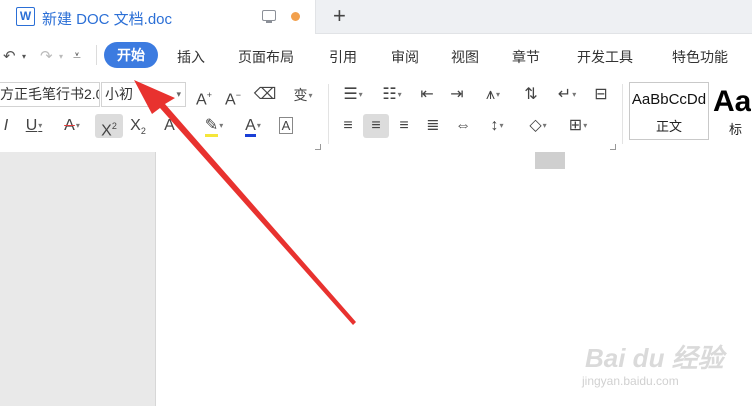 This screenshot has width=752, height=406. What do you see at coordinates (550, 160) in the screenshot?
I see `page-marker` at bounding box center [550, 160].